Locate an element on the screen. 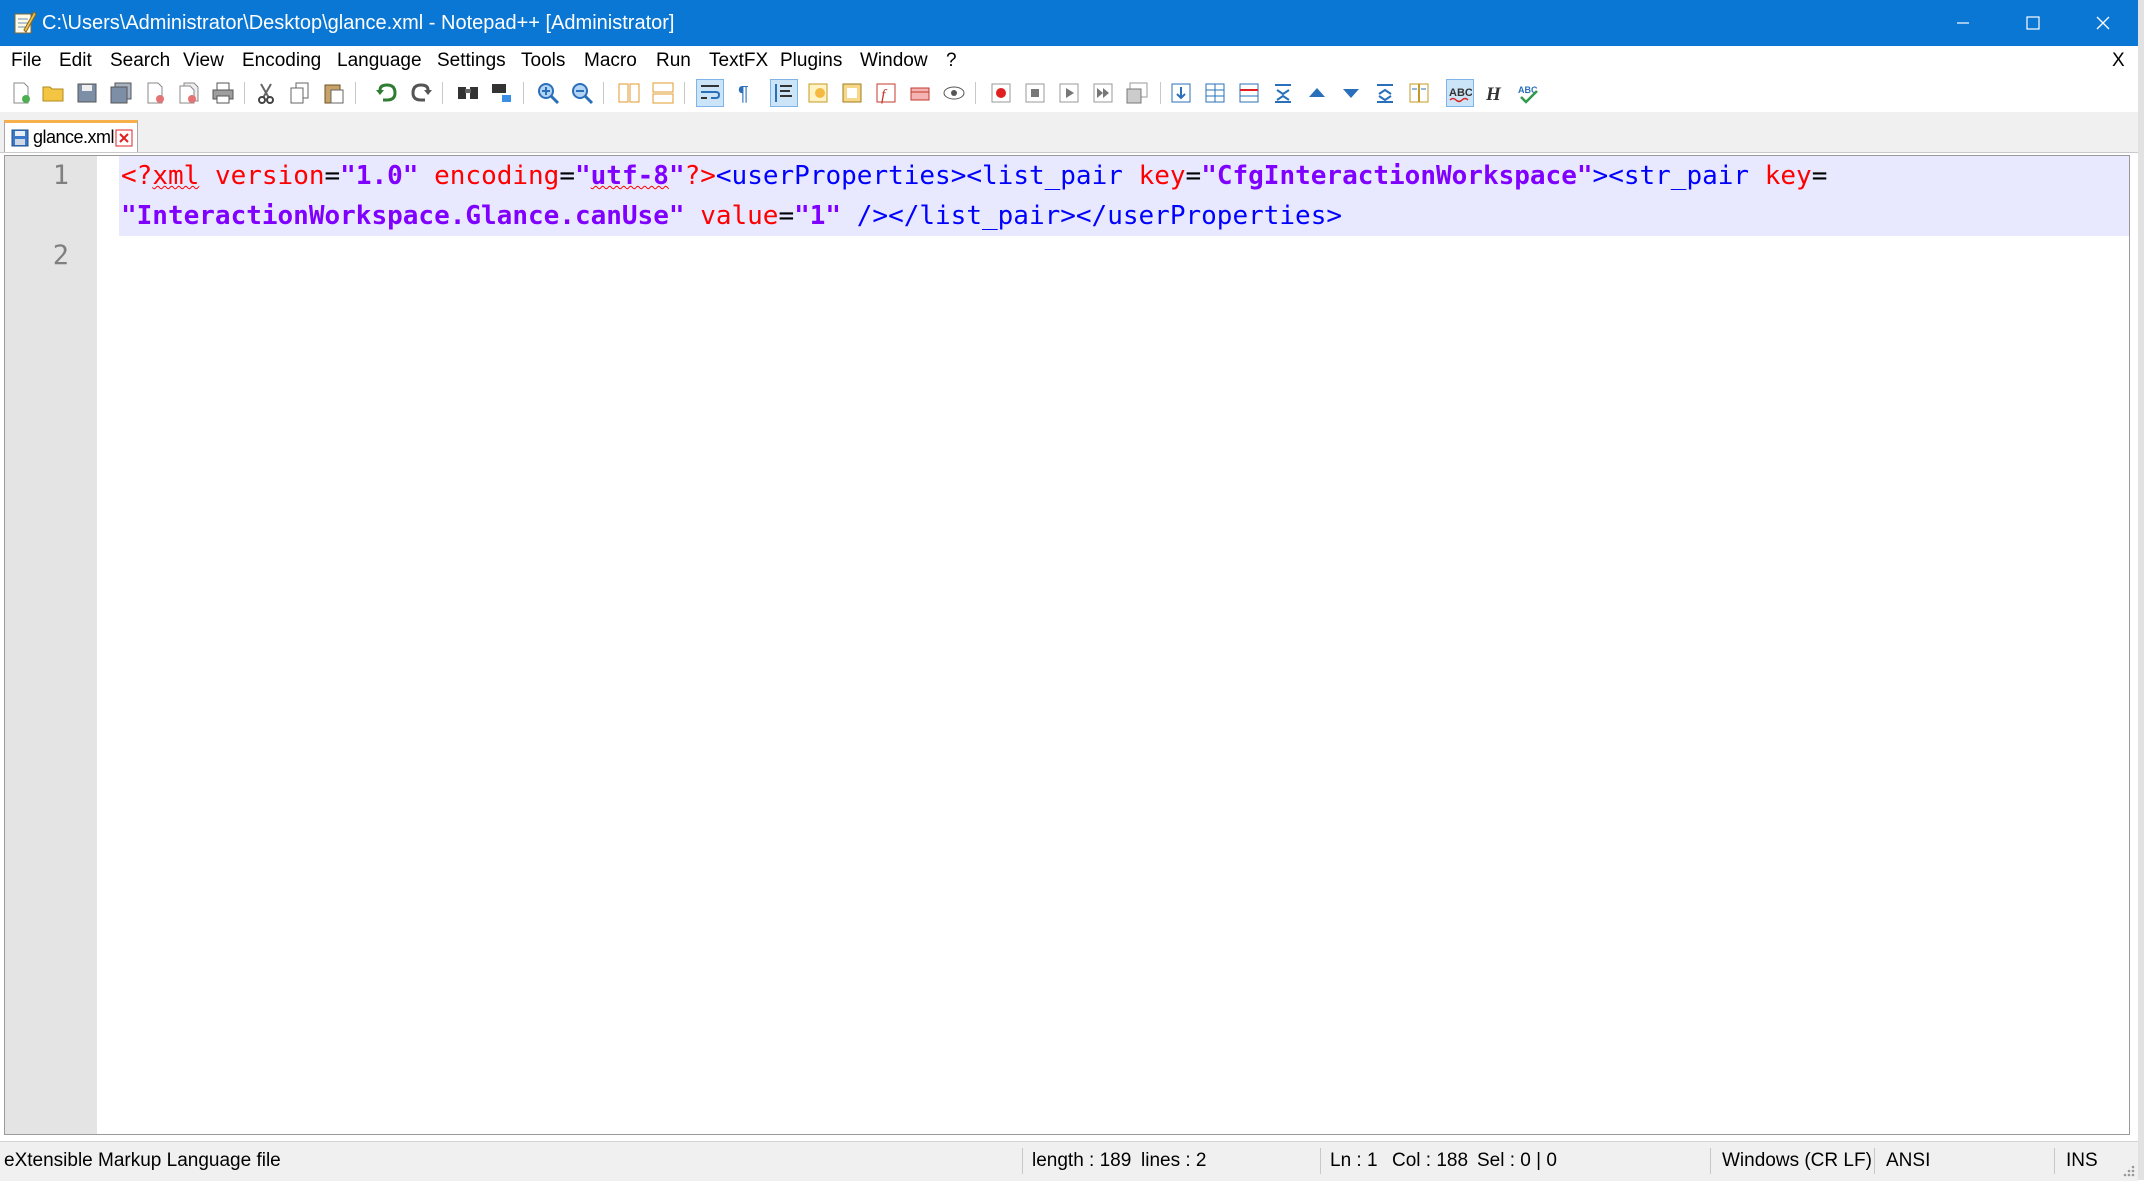  line-number: 2 is located at coordinates (60, 255).